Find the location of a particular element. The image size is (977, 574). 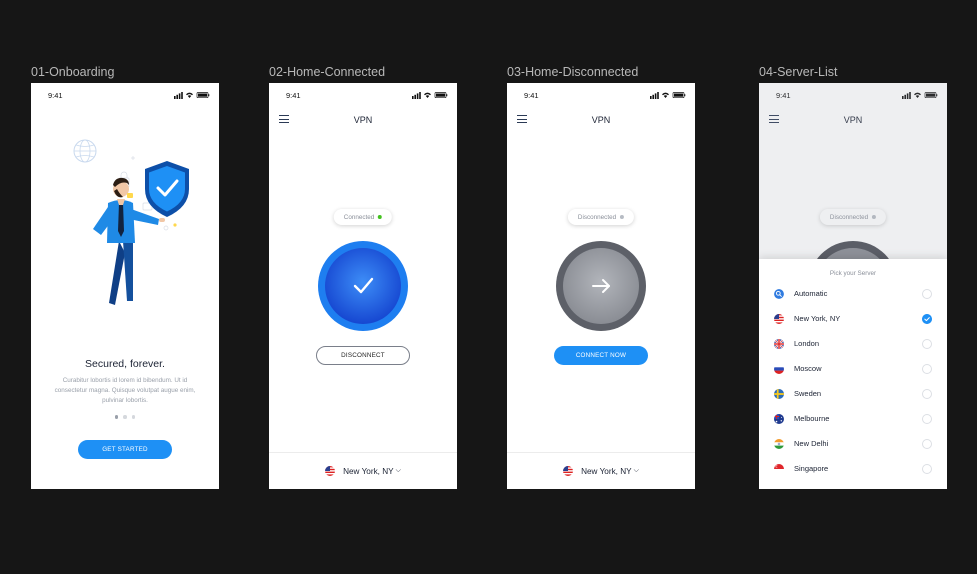

shield-icon is located at coordinates (167, 189).